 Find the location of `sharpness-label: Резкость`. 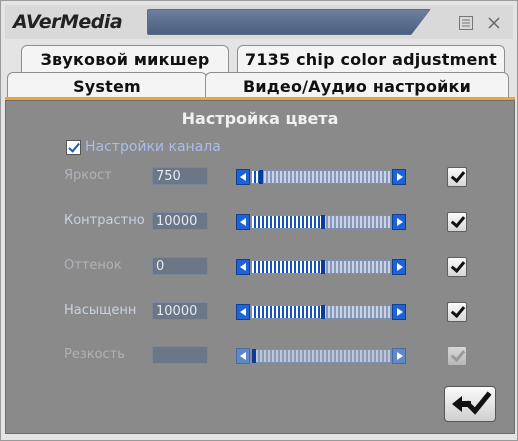

sharpness-label: Резкость is located at coordinates (94, 354).